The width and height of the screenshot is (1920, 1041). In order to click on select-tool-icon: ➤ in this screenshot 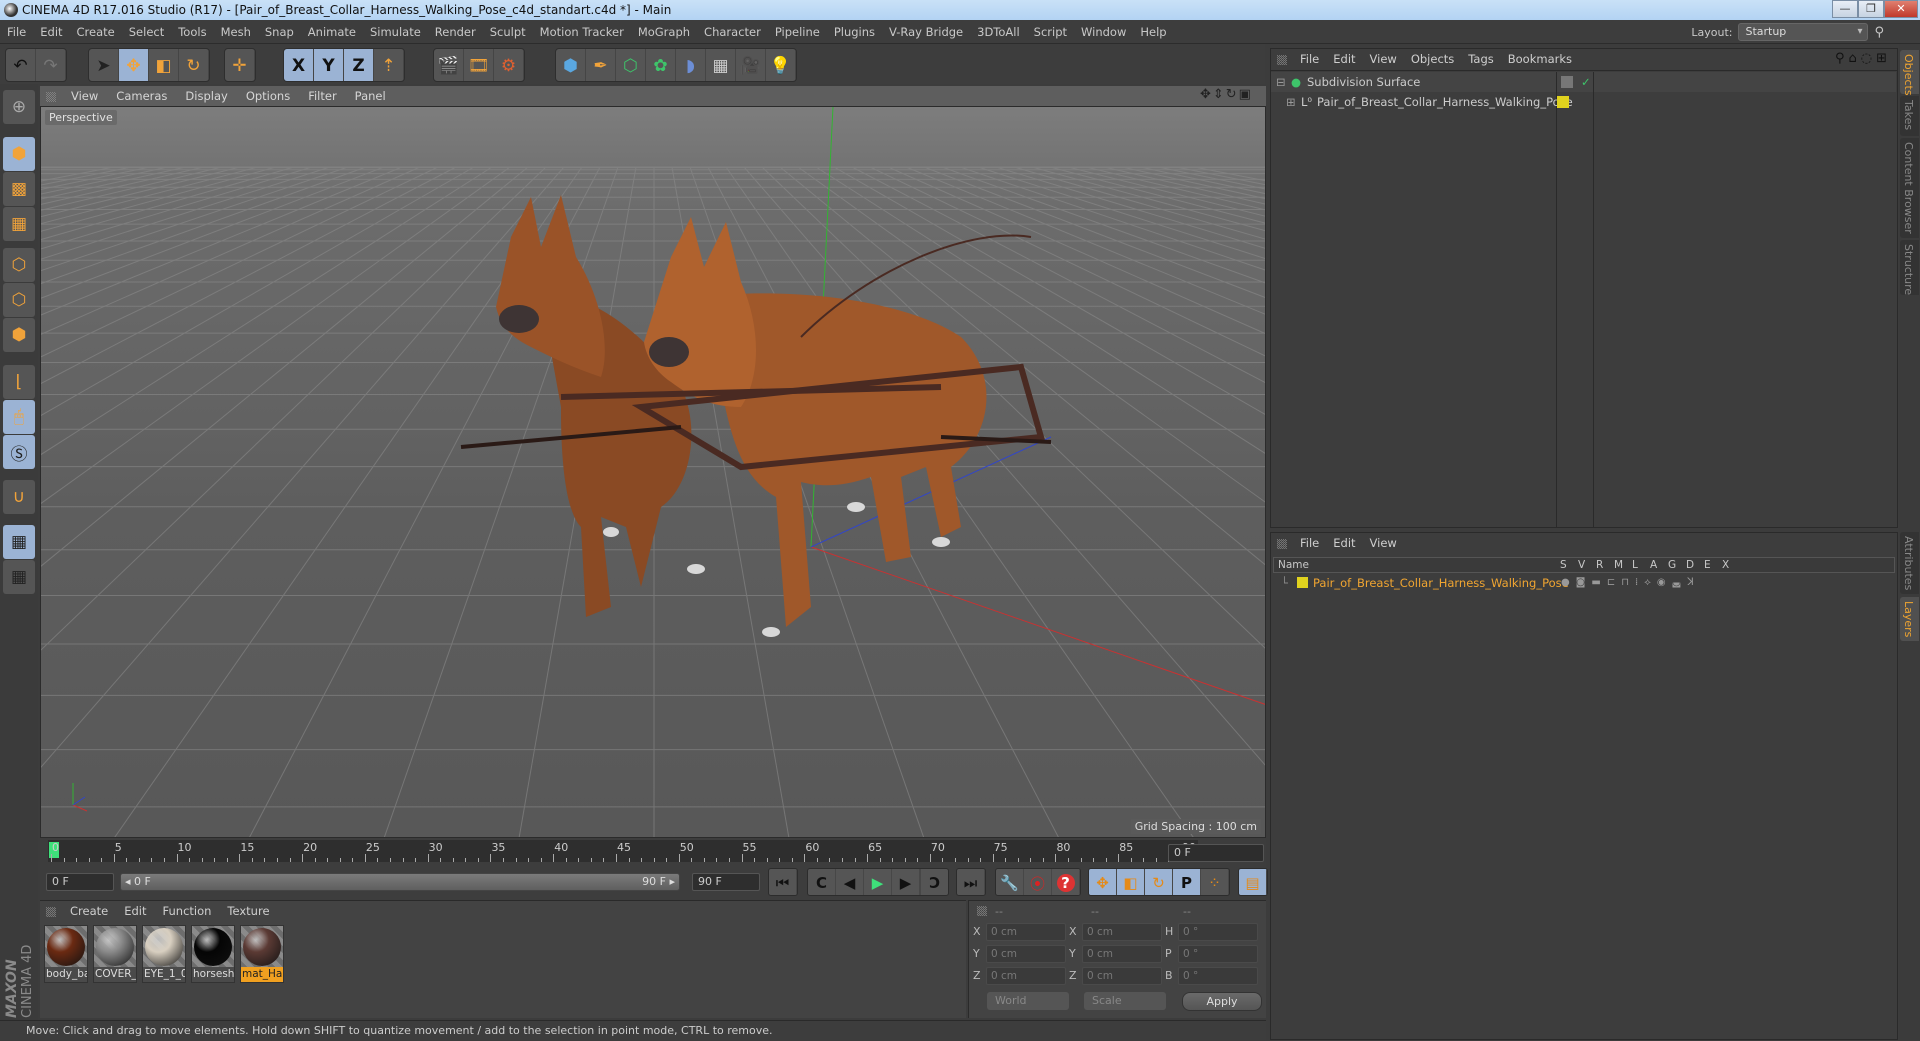, I will do `click(104, 65)`.